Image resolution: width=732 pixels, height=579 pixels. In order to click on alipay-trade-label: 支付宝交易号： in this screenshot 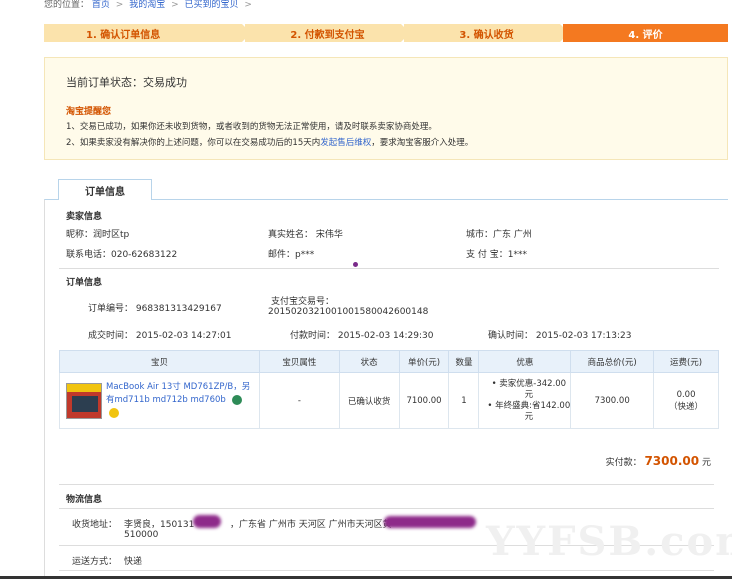, I will do `click(303, 302)`.